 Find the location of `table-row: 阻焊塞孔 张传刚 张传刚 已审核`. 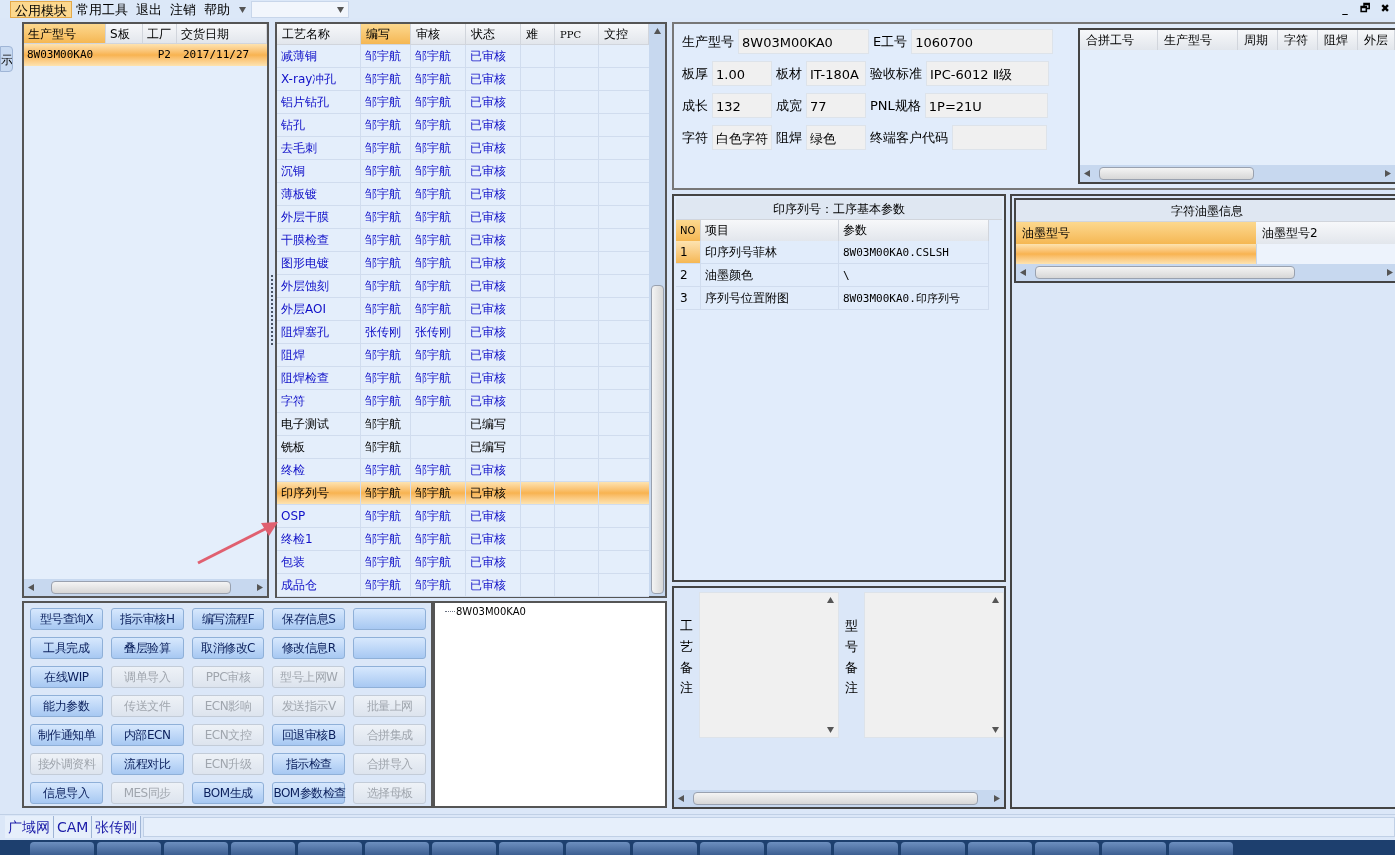

table-row: 阻焊塞孔 张传刚 张传刚 已审核 is located at coordinates (463, 332).